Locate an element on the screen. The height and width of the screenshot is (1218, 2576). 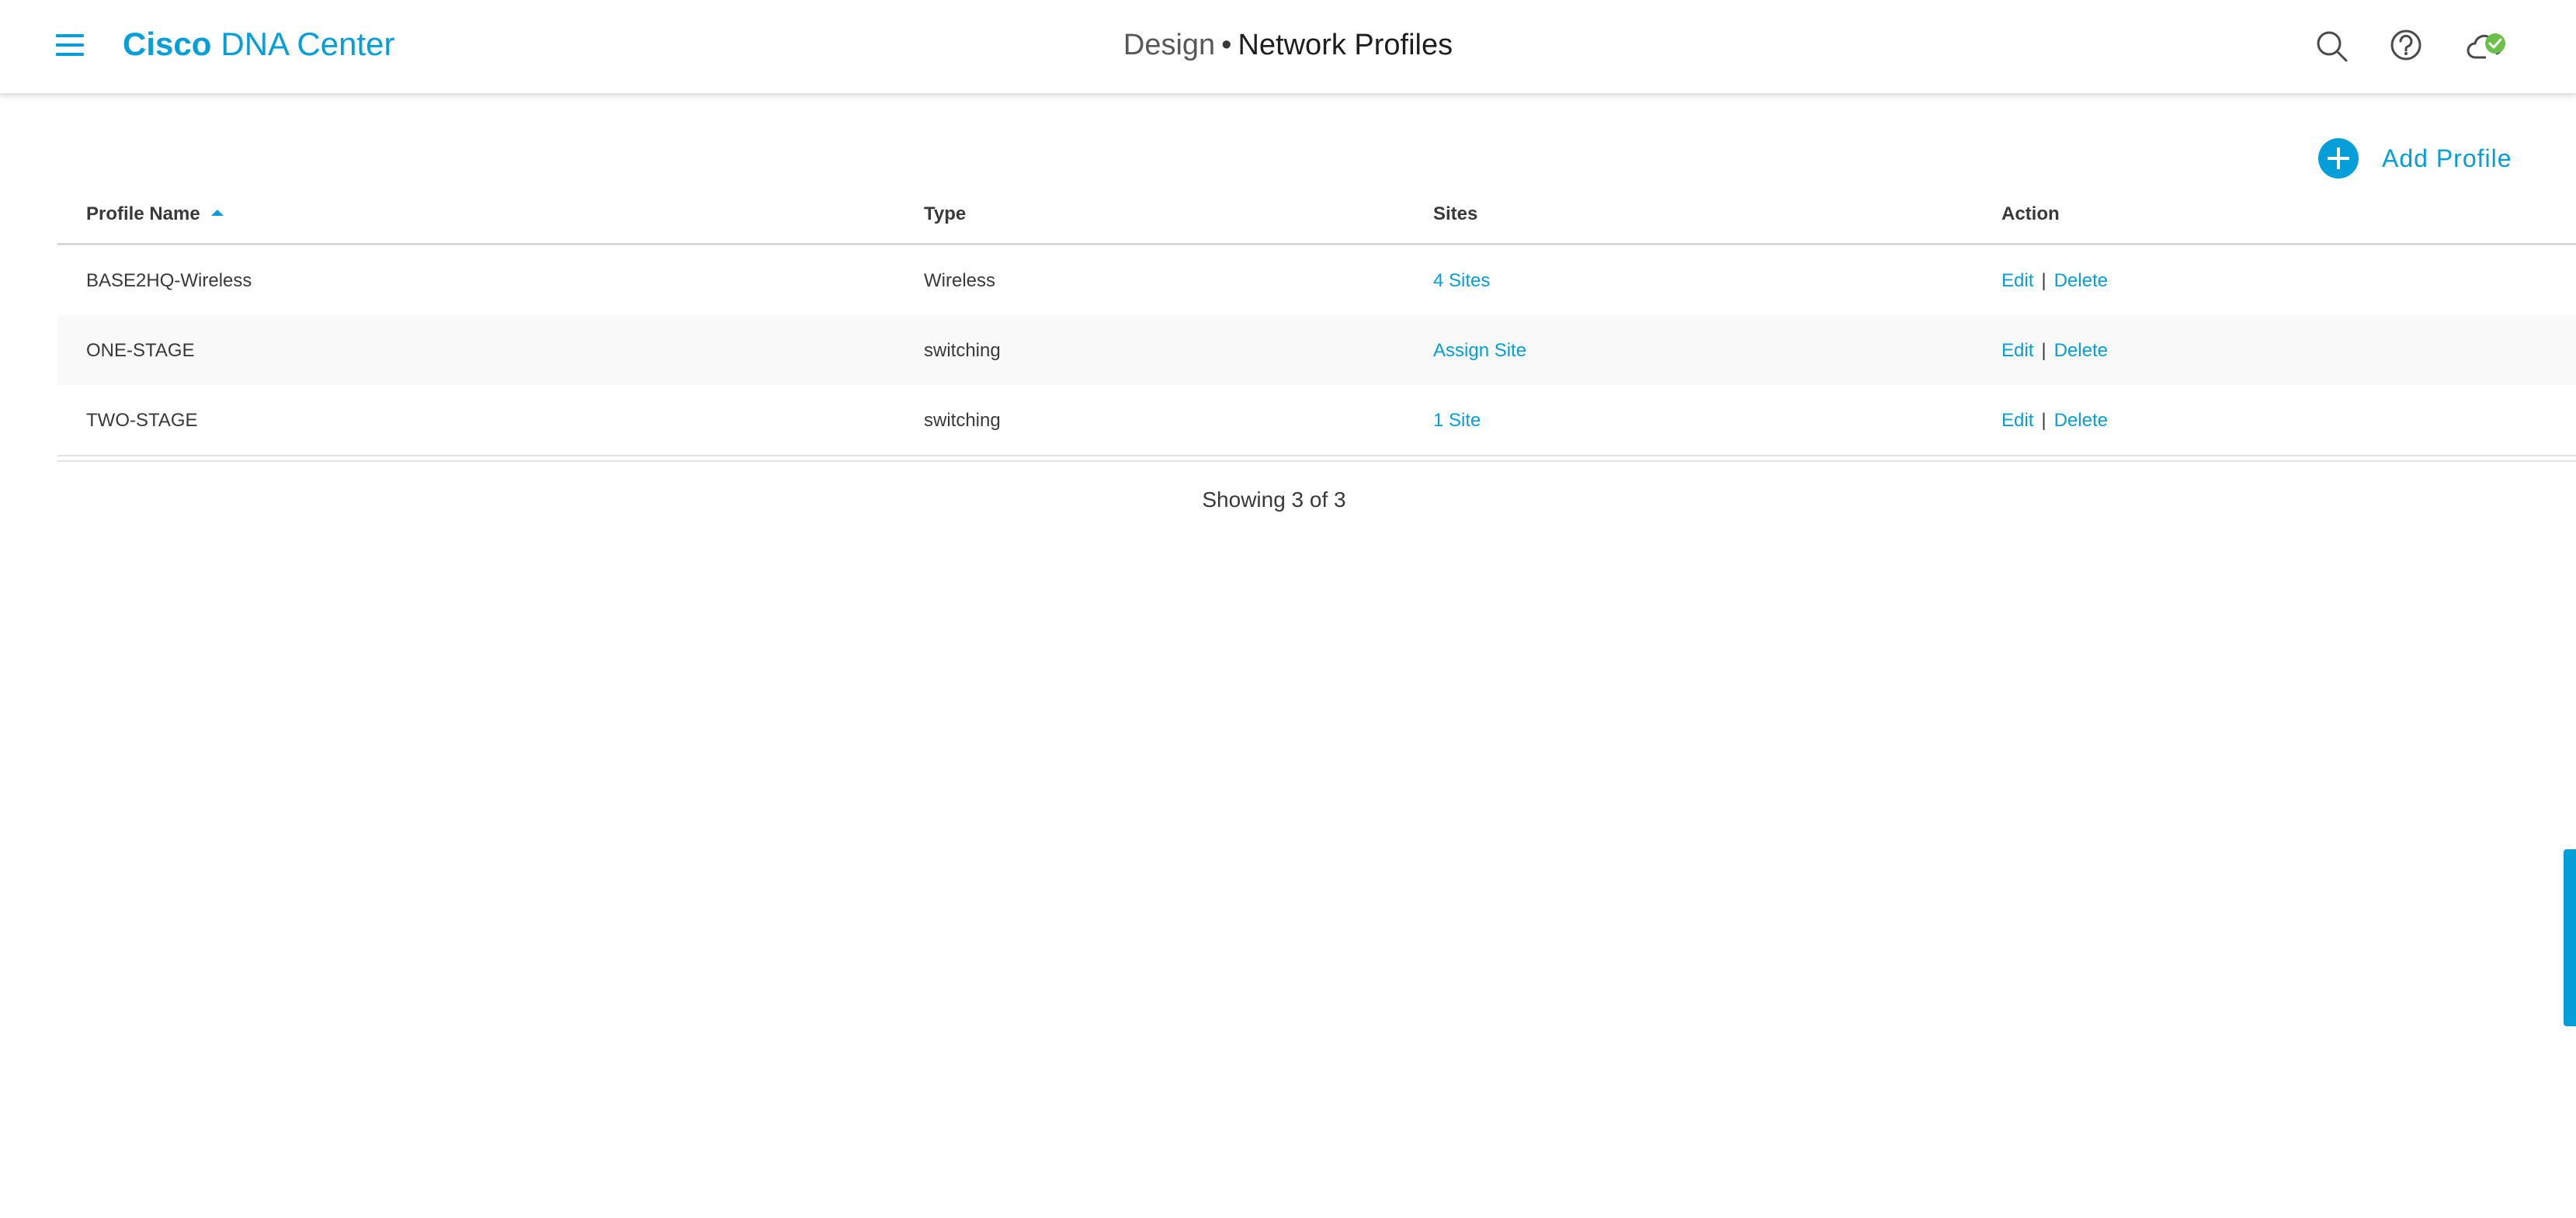
sort-ascending-icon is located at coordinates (217, 212).